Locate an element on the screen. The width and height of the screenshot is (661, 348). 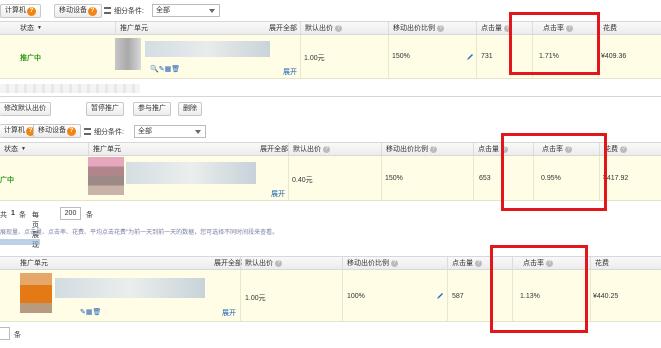
filter-label: 细分条件: is located at coordinates (129, 11).